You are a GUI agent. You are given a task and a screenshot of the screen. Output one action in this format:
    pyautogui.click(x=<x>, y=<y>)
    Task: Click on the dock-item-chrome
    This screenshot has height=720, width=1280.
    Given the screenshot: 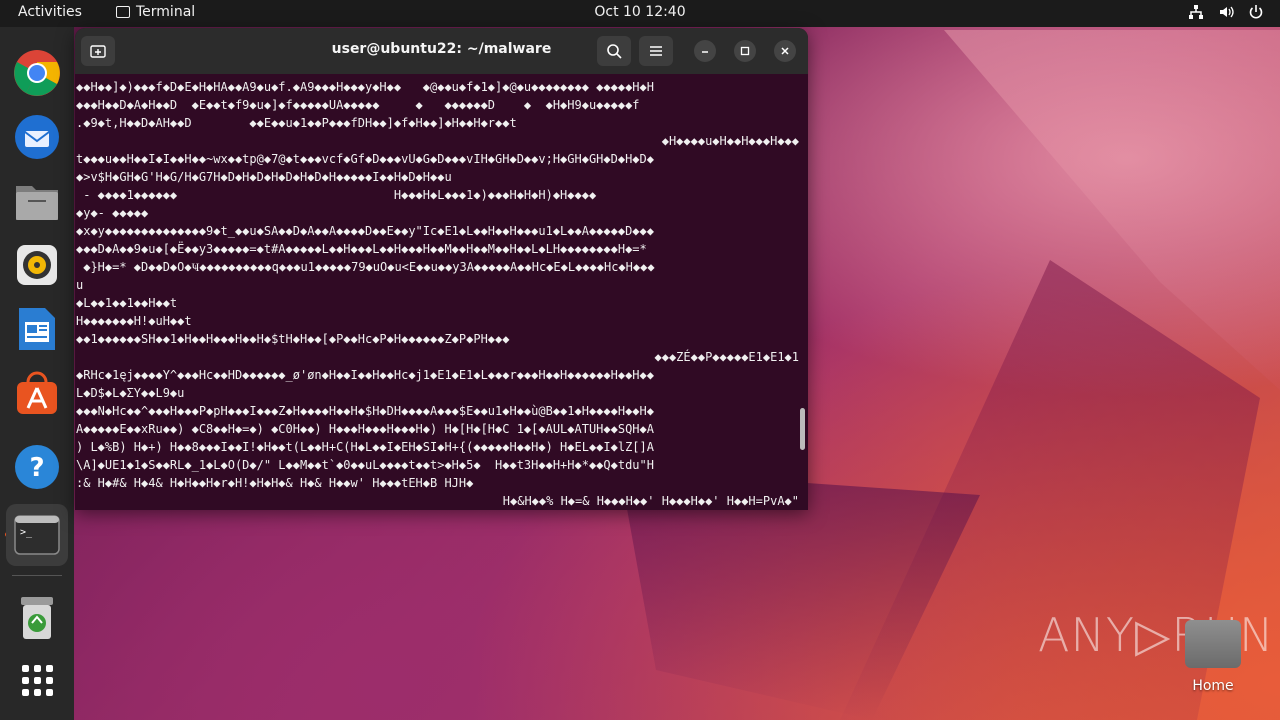 What is the action you would take?
    pyautogui.click(x=37, y=73)
    